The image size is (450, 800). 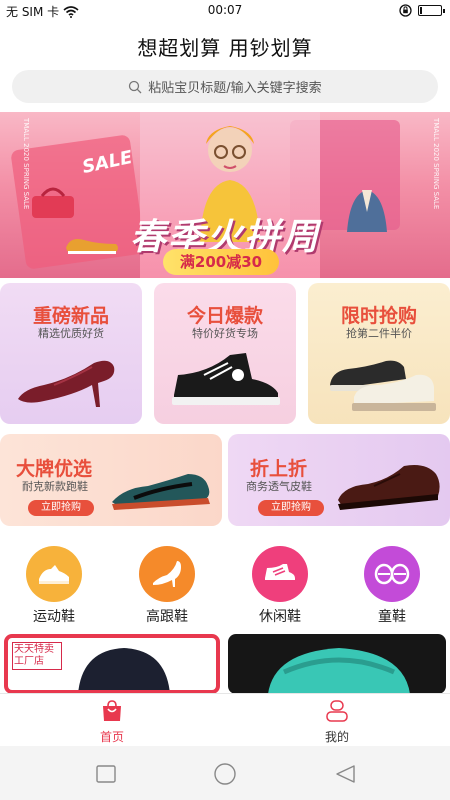 I want to click on home-bag-icon, so click(x=112, y=710).